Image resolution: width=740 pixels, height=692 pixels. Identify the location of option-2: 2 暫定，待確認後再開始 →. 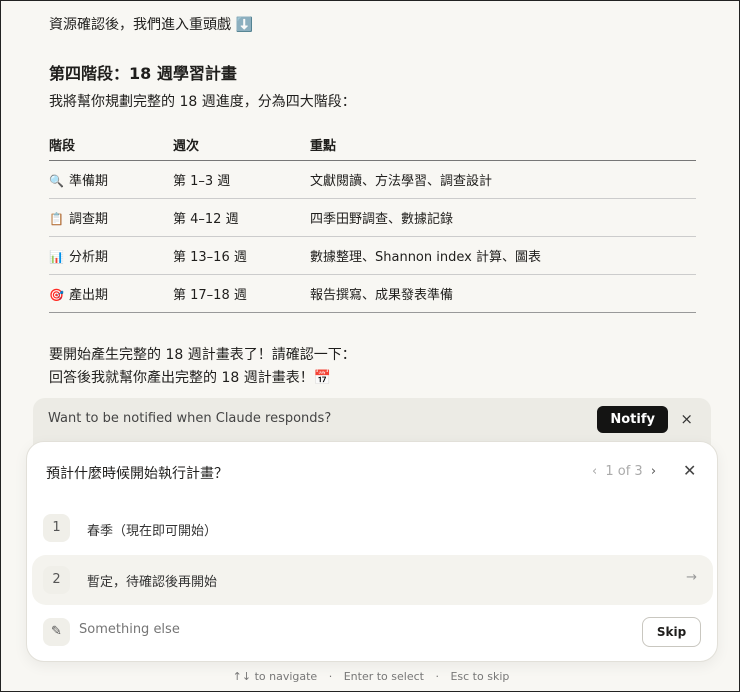
(372, 580).